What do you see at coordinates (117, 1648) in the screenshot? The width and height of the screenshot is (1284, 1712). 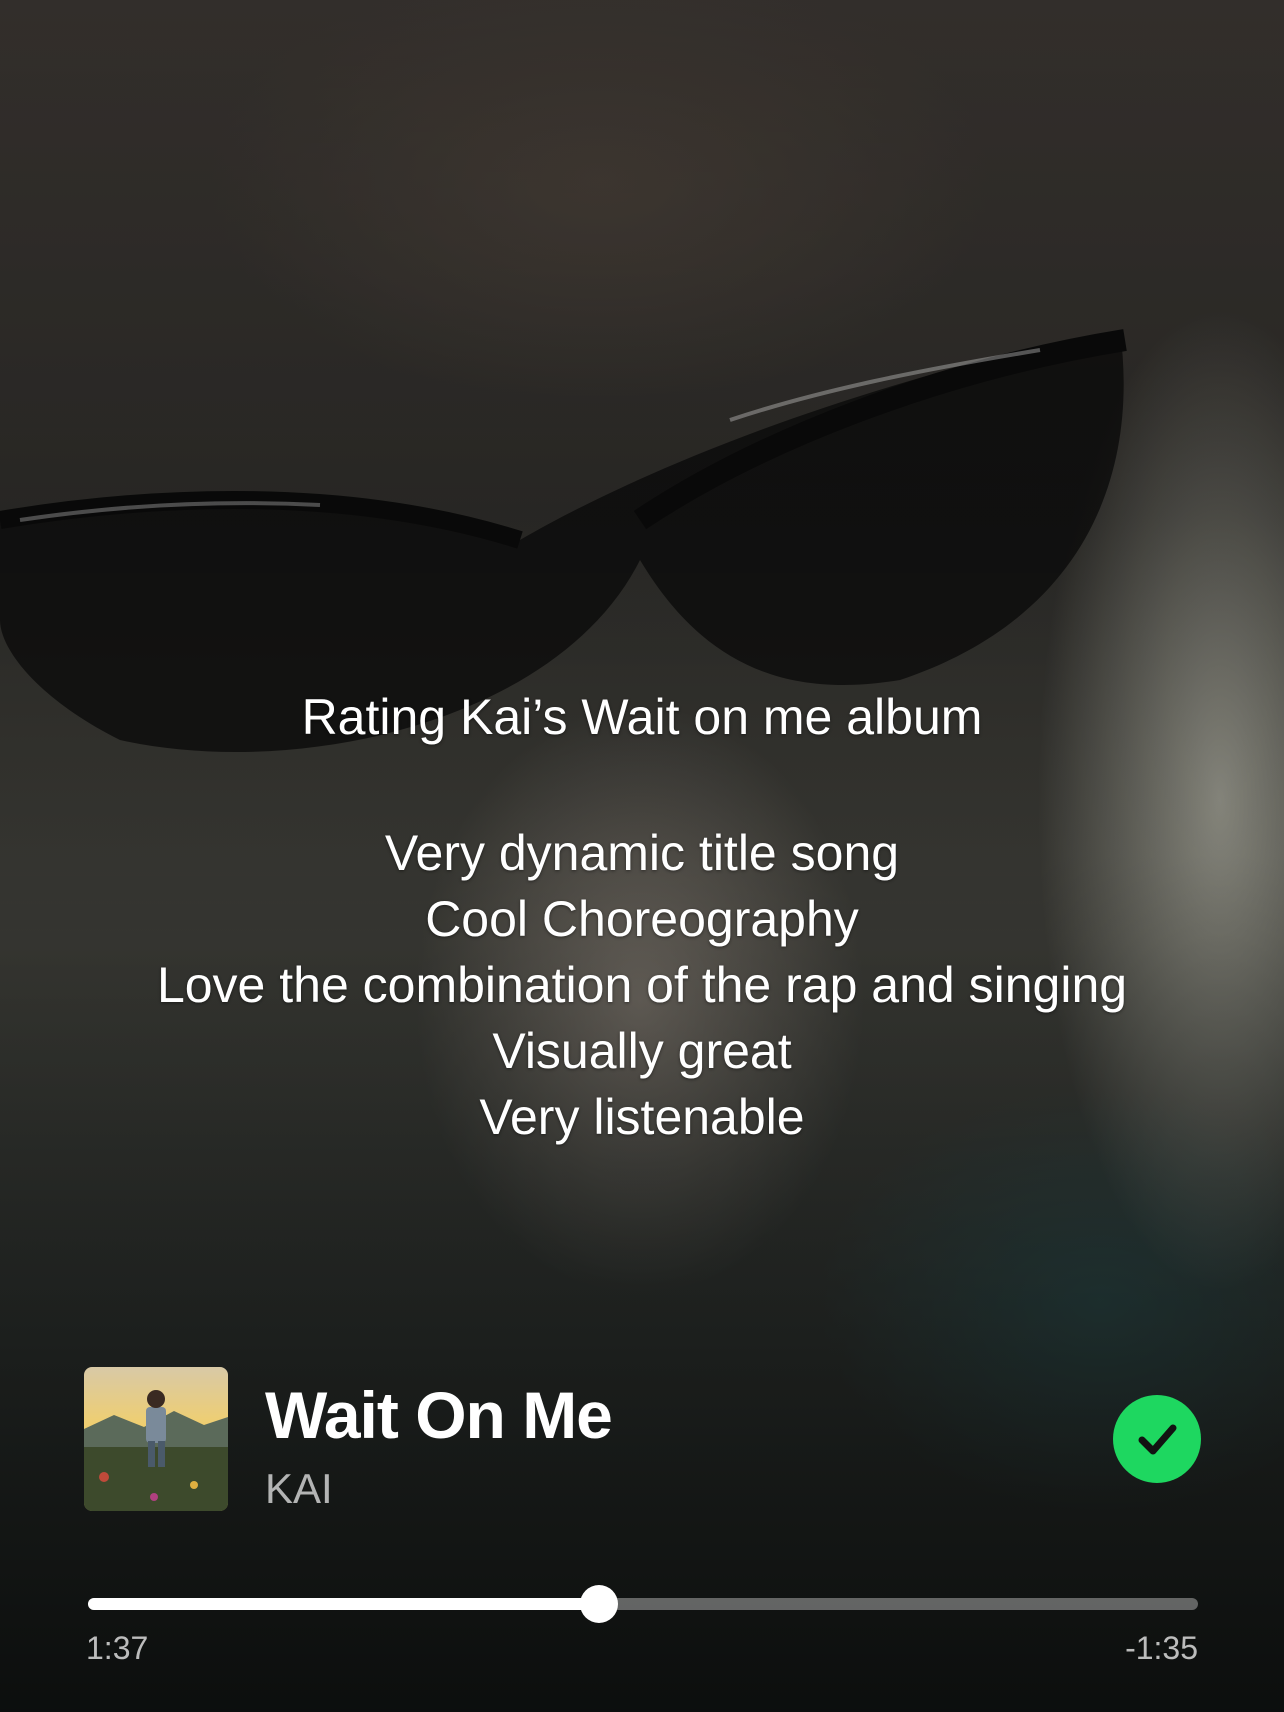 I see `elapsed-time: 1:37` at bounding box center [117, 1648].